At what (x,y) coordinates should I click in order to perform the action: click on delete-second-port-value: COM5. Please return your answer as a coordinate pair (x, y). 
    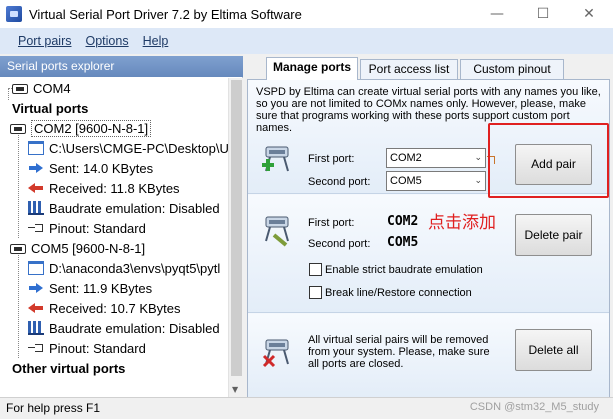
    Looking at the image, I should click on (403, 242).